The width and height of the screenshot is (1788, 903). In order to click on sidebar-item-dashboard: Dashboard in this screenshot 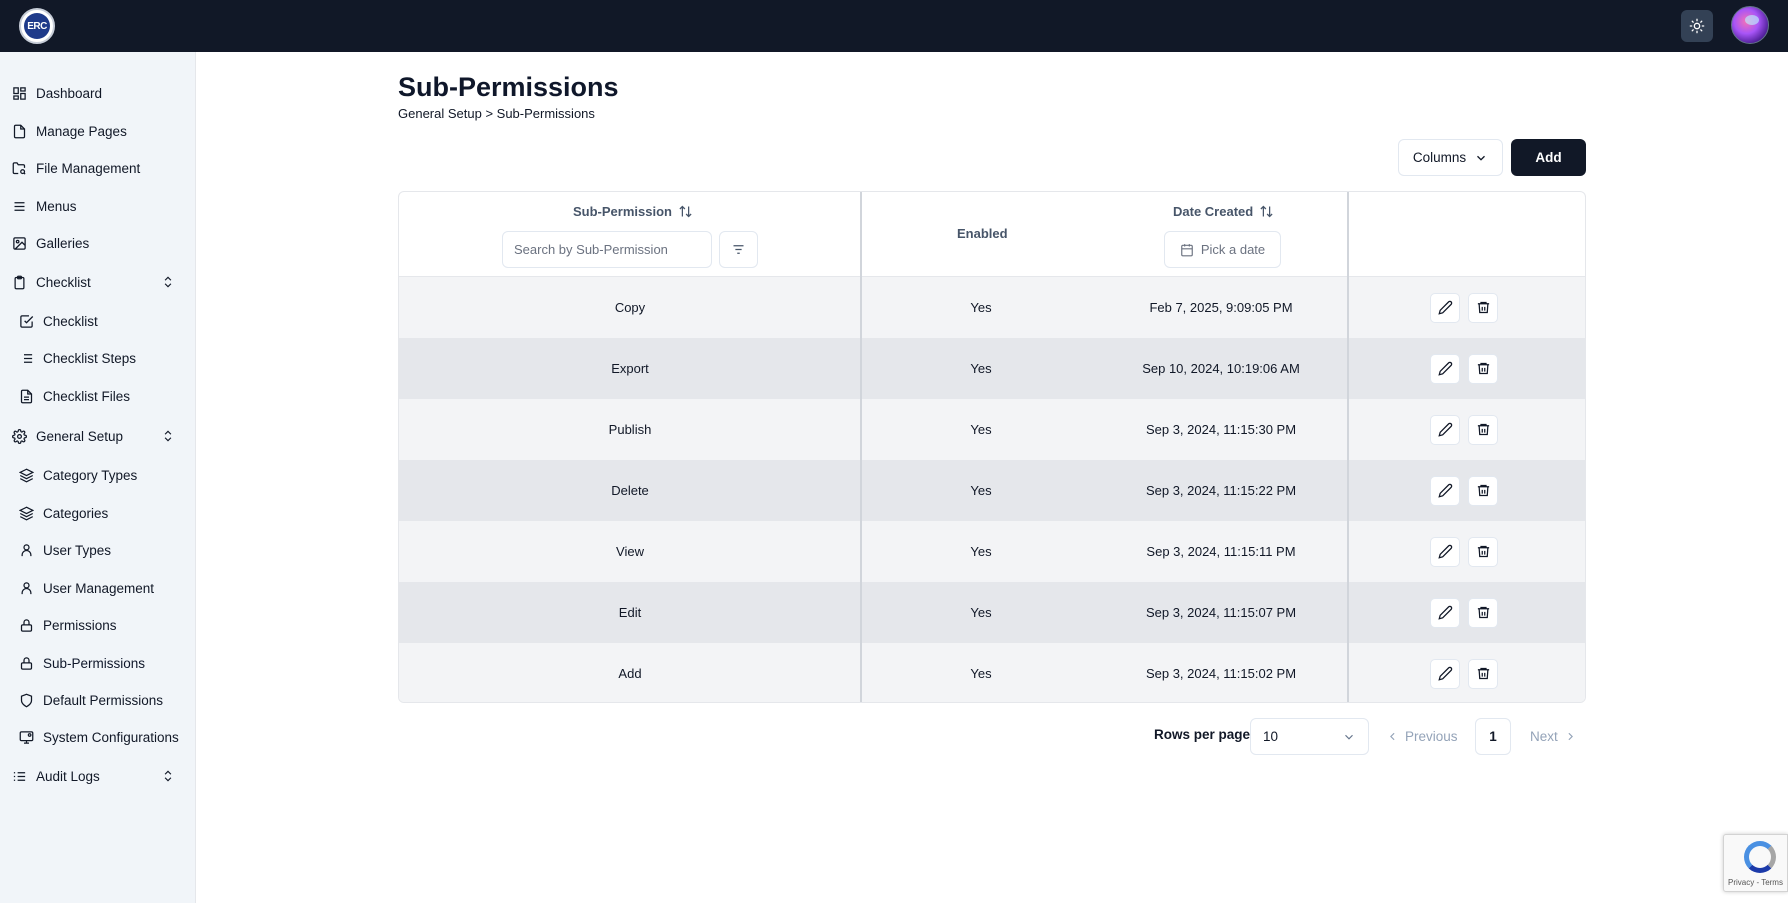, I will do `click(98, 93)`.